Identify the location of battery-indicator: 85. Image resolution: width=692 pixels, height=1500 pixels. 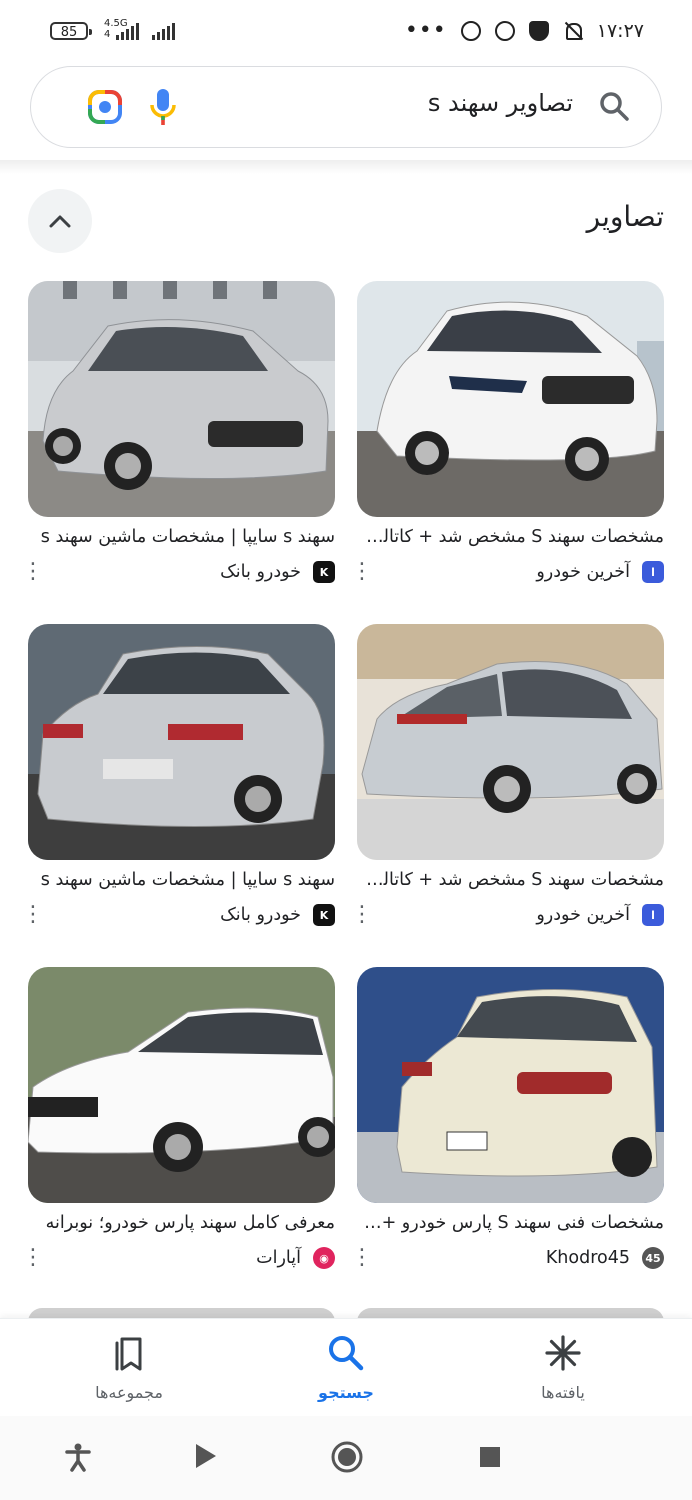
(71, 31).